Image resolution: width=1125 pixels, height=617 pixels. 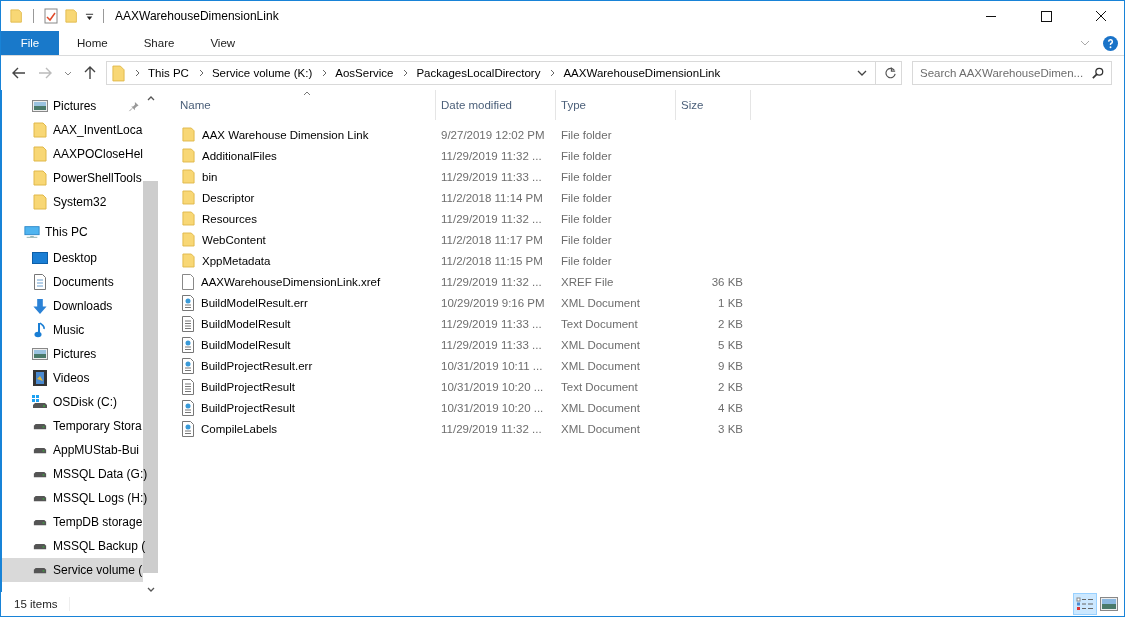 What do you see at coordinates (72, 402) in the screenshot?
I see `nav-item: OSDisk (C:)` at bounding box center [72, 402].